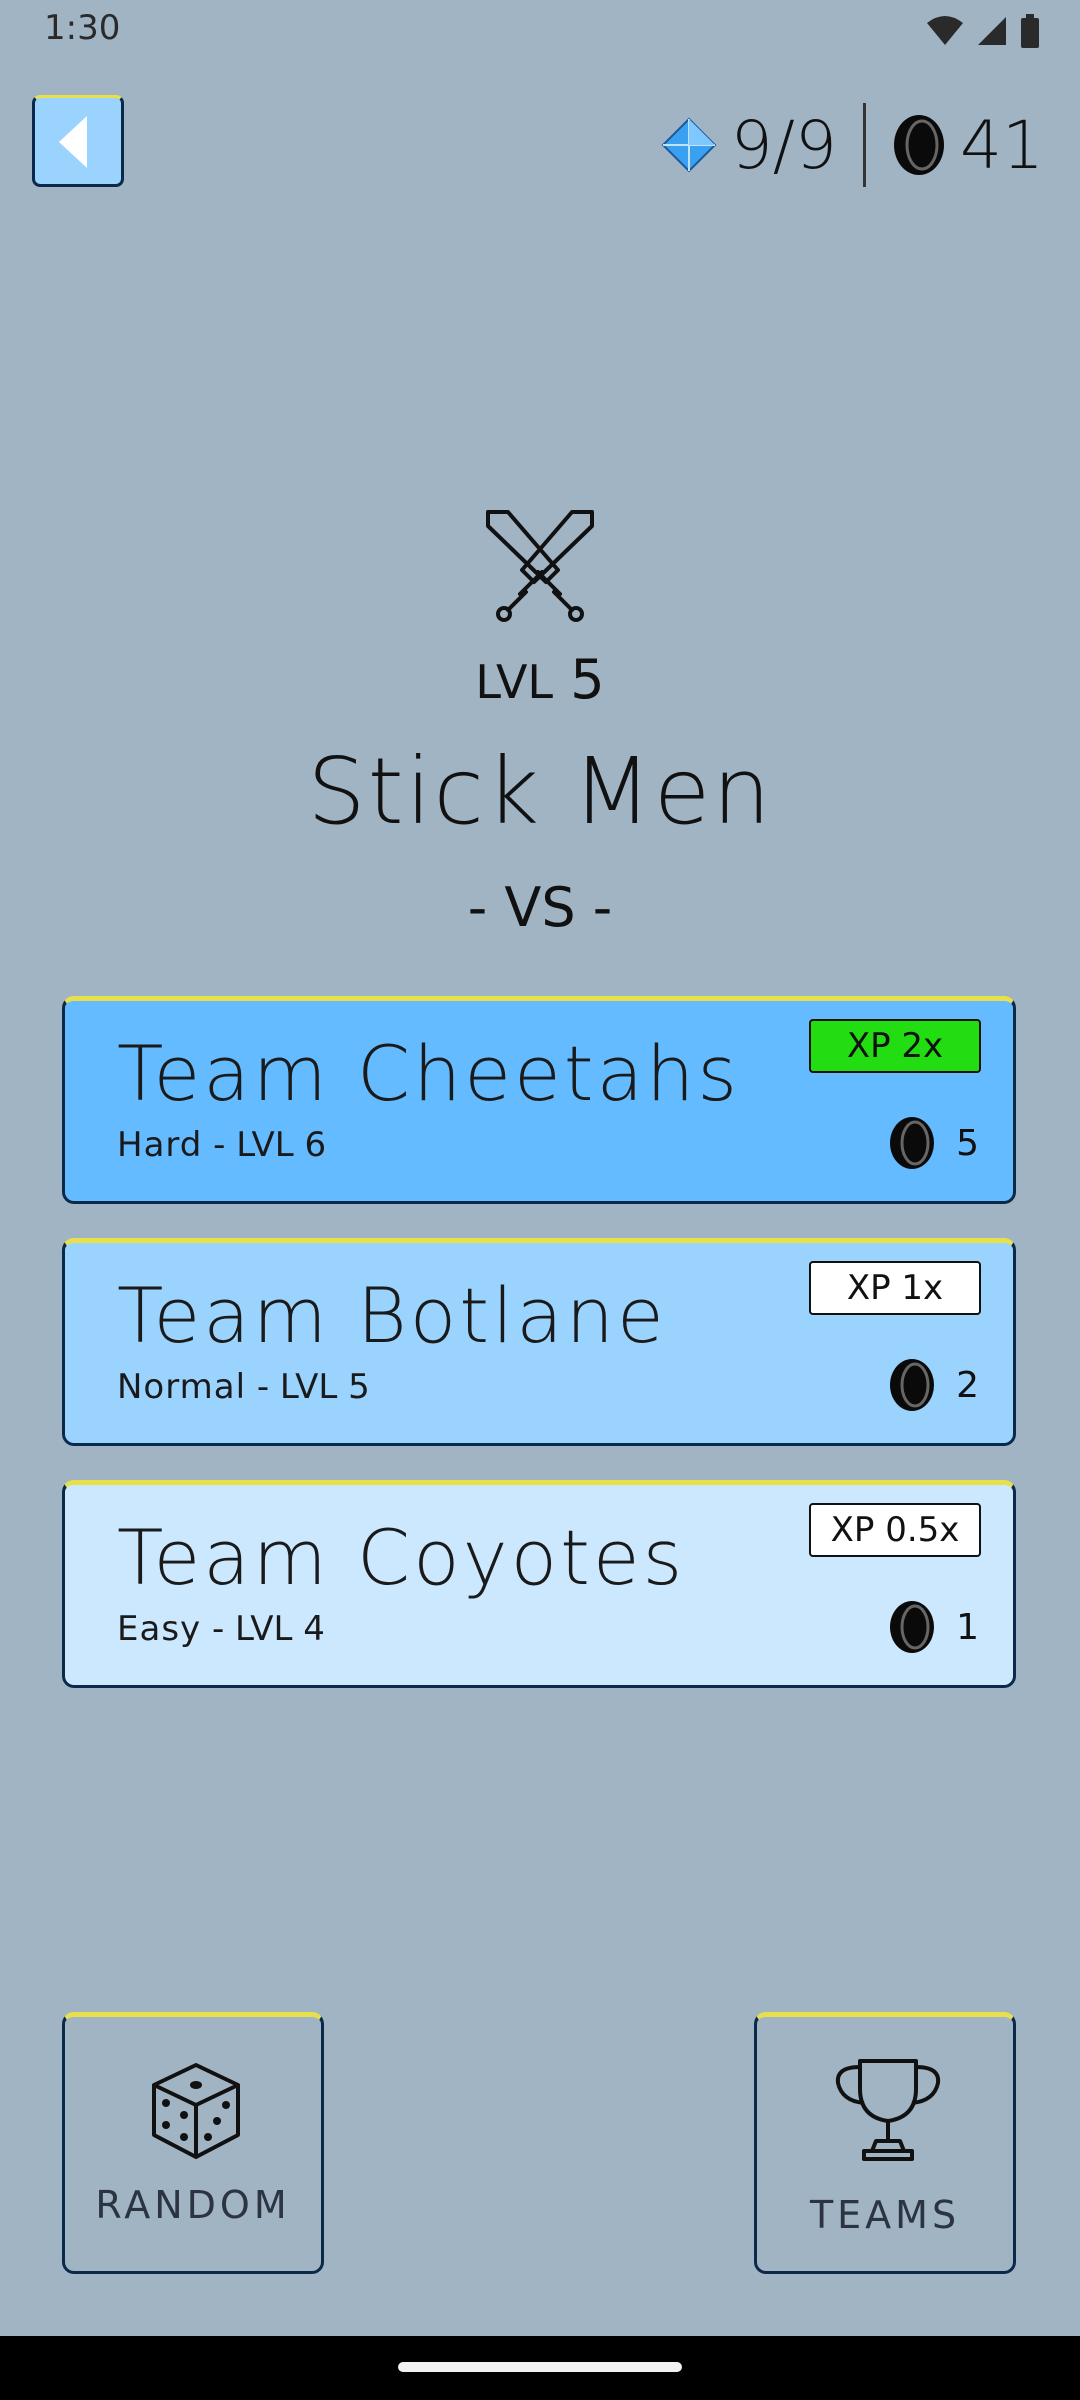 The image size is (1080, 2400). What do you see at coordinates (540, 30) in the screenshot?
I see `status-bar: 1:30` at bounding box center [540, 30].